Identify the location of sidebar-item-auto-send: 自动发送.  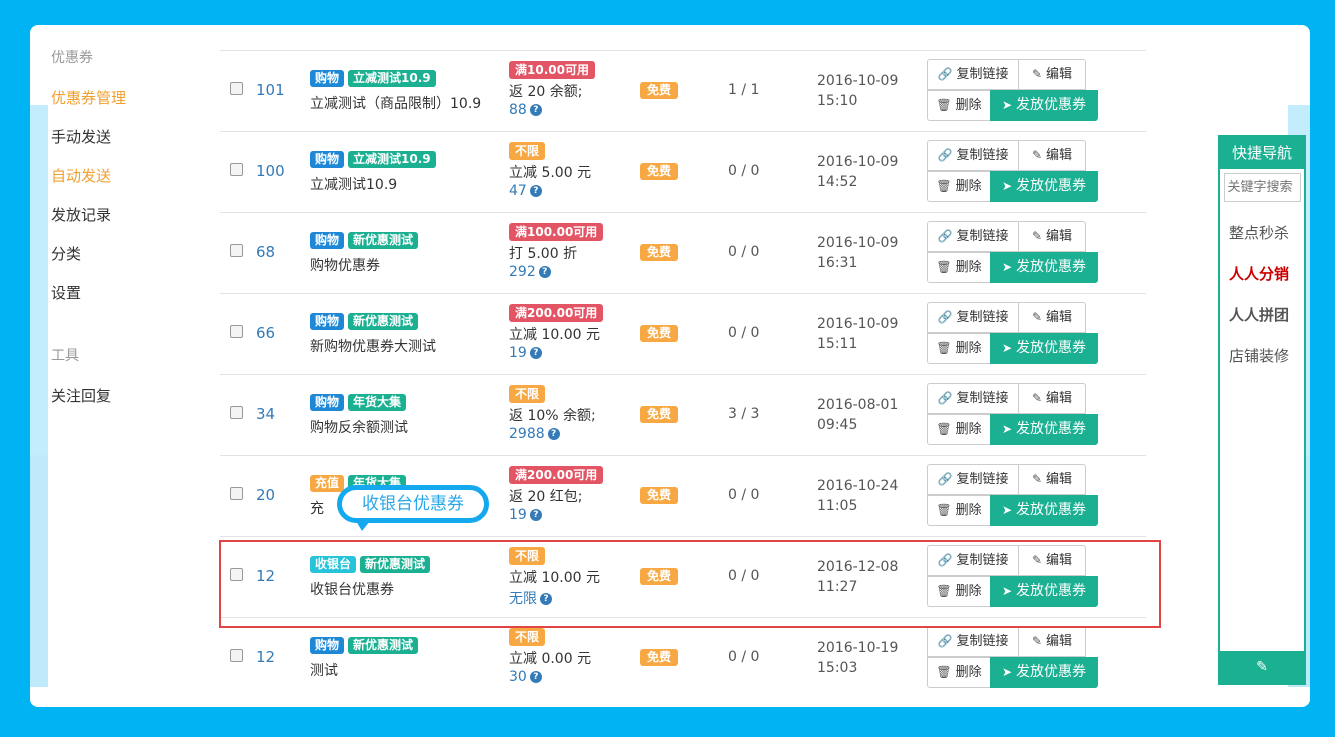
(81, 175).